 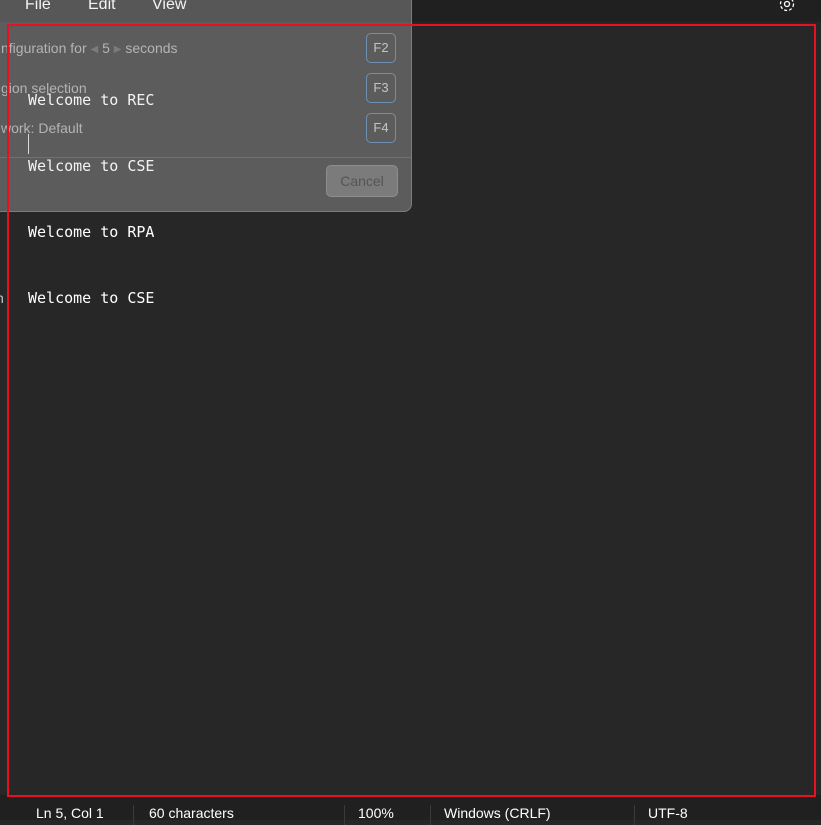 What do you see at coordinates (787, 7) in the screenshot?
I see `gear-icon` at bounding box center [787, 7].